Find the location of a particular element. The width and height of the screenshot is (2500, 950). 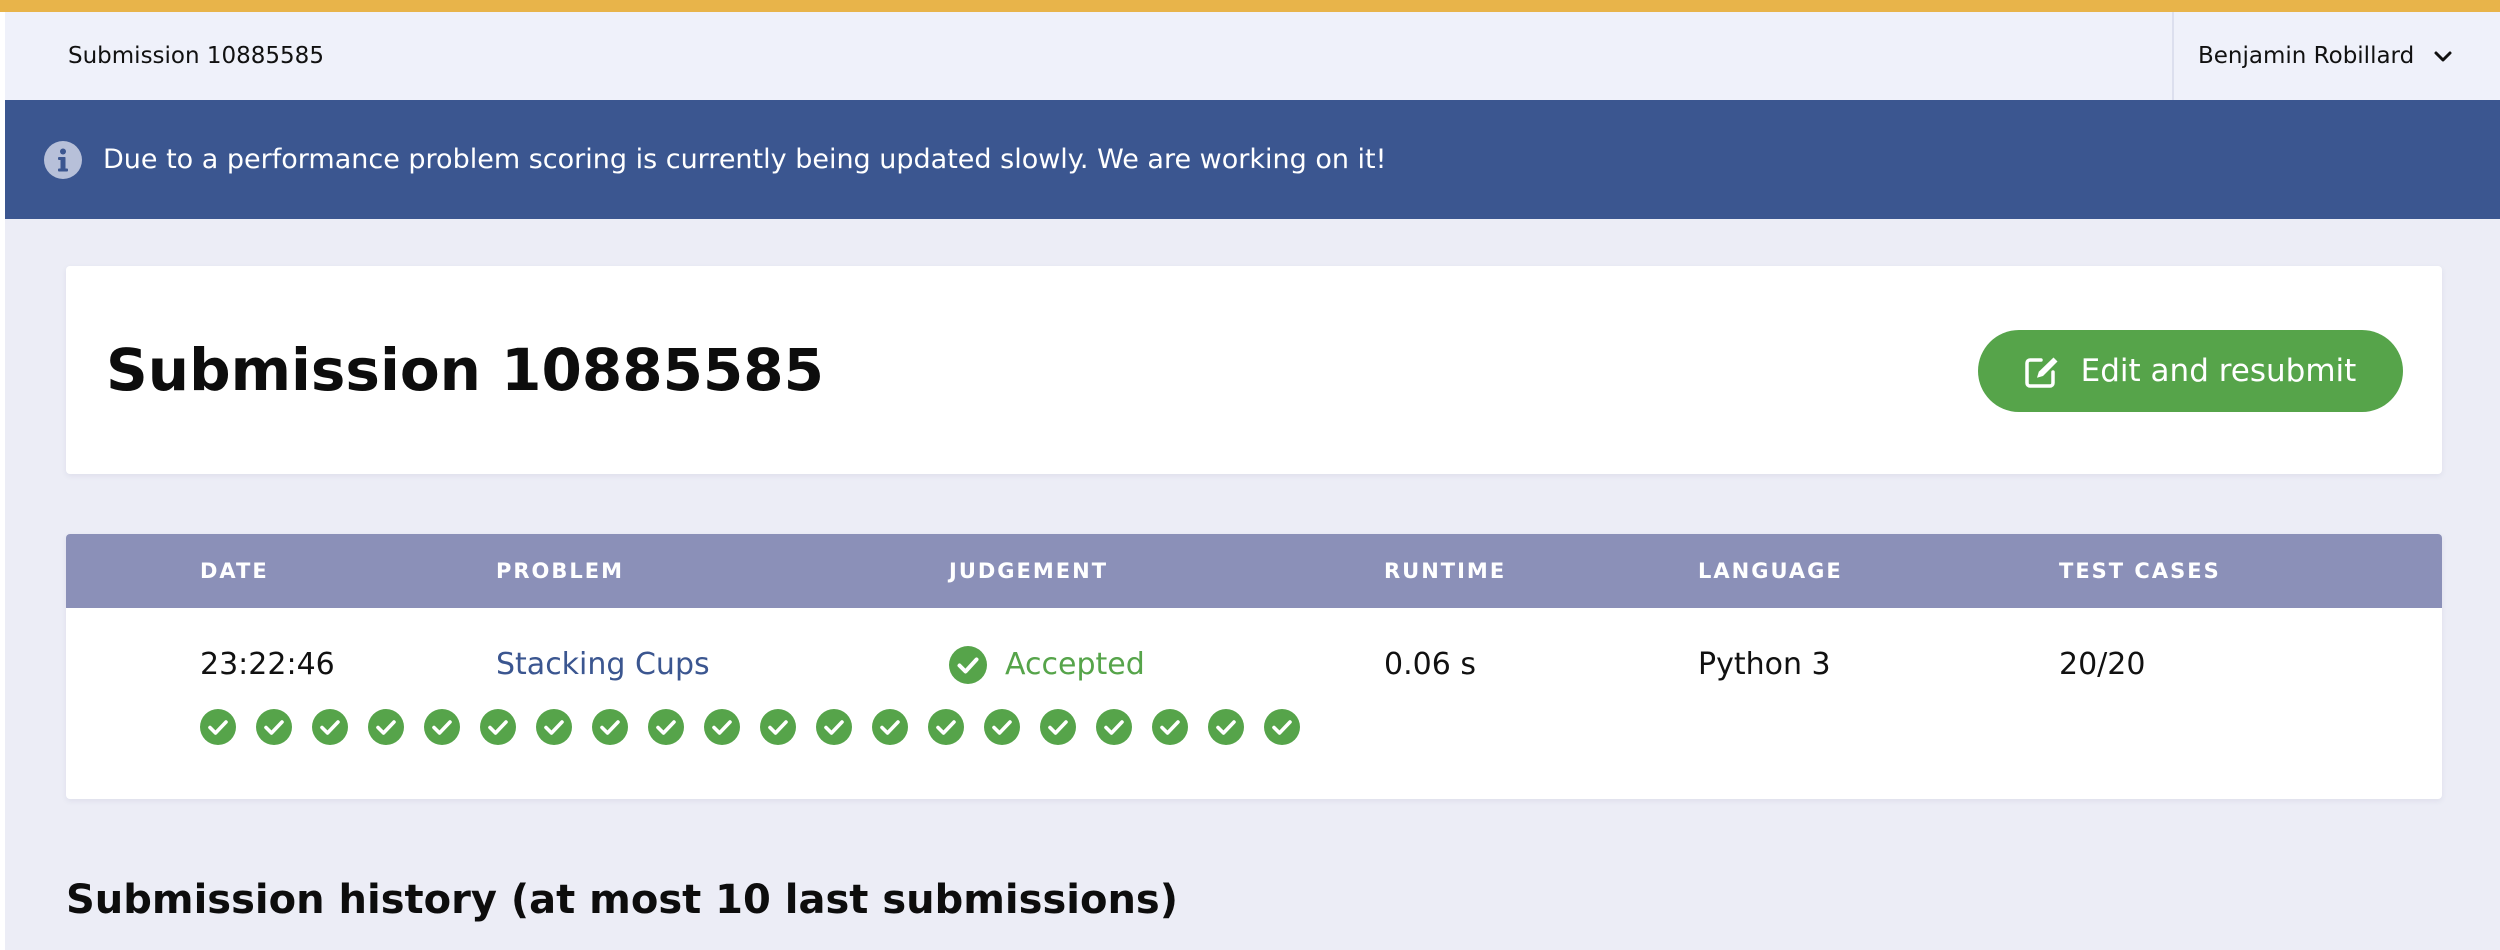

judgement-label: Accepted is located at coordinates (1075, 664).